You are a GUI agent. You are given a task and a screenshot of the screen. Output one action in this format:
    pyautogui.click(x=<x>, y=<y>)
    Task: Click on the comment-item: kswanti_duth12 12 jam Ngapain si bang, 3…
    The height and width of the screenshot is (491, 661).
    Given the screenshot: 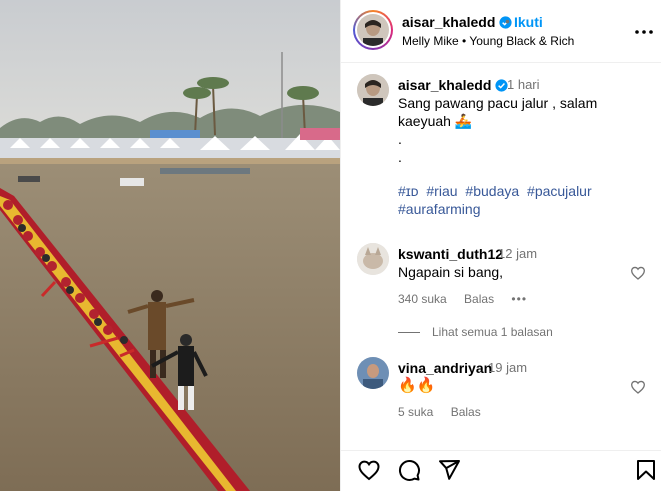 What is the action you would take?
    pyautogui.click(x=501, y=295)
    